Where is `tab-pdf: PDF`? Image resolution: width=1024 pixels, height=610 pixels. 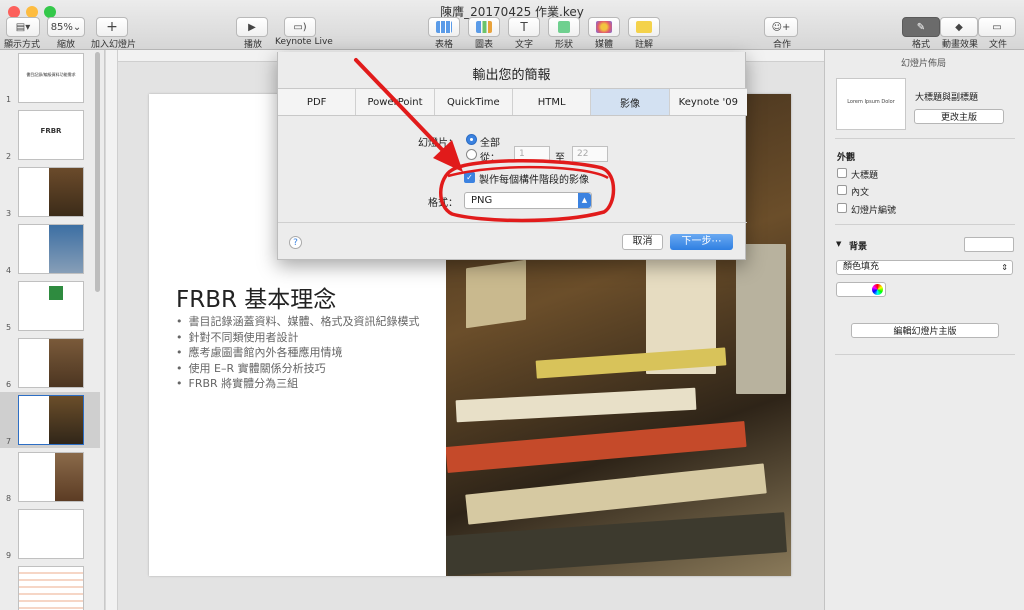 tab-pdf: PDF is located at coordinates (317, 102).